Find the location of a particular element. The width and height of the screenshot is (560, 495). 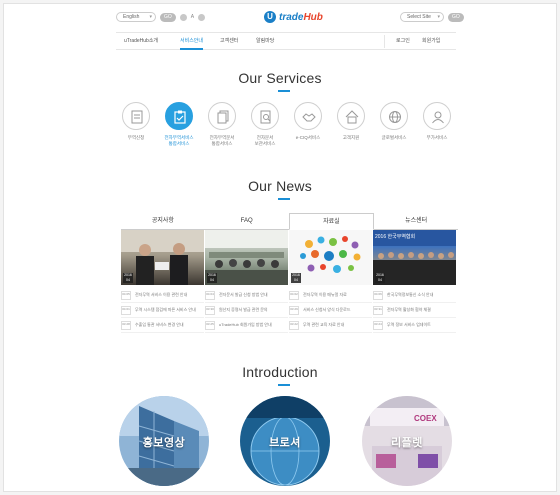

logo-text-main: trade is located at coordinates (291, 17).